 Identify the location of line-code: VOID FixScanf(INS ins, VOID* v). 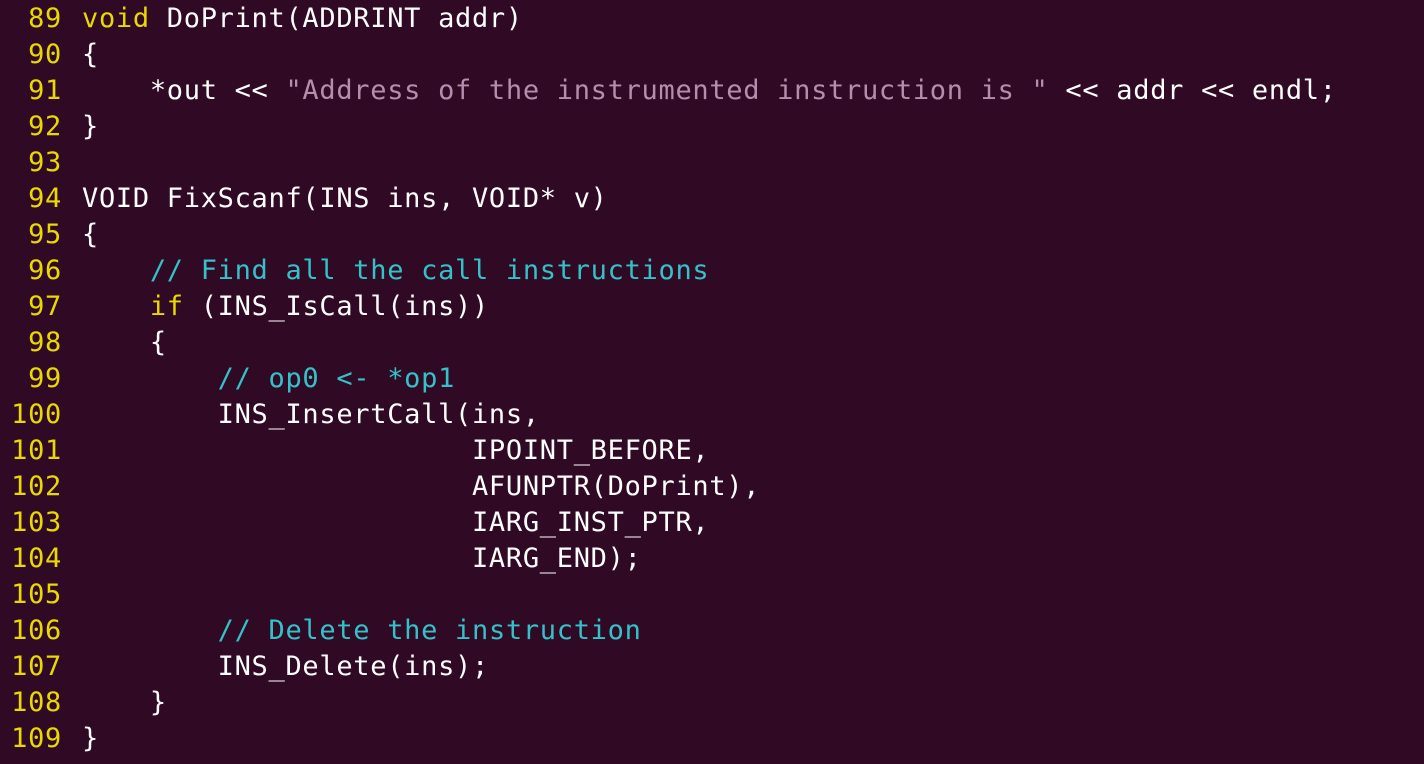
(345, 199).